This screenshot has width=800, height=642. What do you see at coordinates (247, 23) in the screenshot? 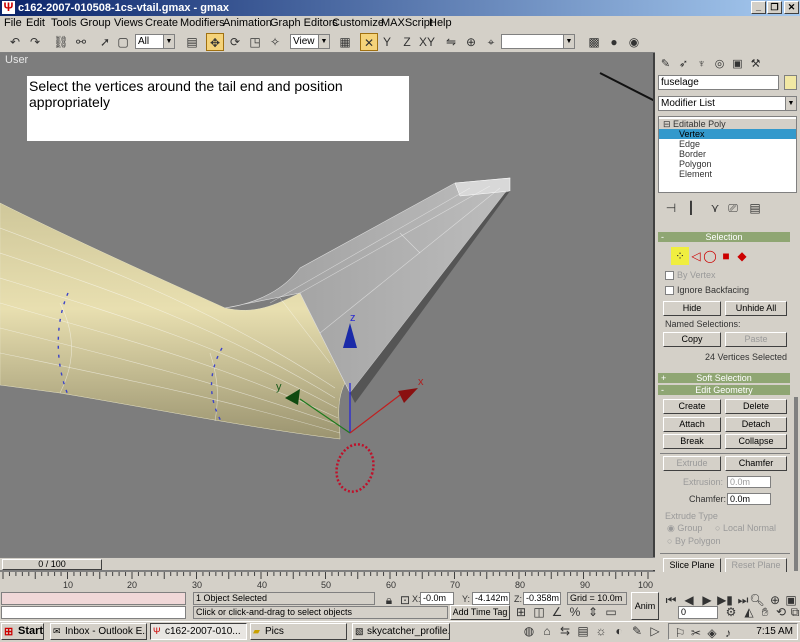
I see `menu-animation: Animation` at bounding box center [247, 23].